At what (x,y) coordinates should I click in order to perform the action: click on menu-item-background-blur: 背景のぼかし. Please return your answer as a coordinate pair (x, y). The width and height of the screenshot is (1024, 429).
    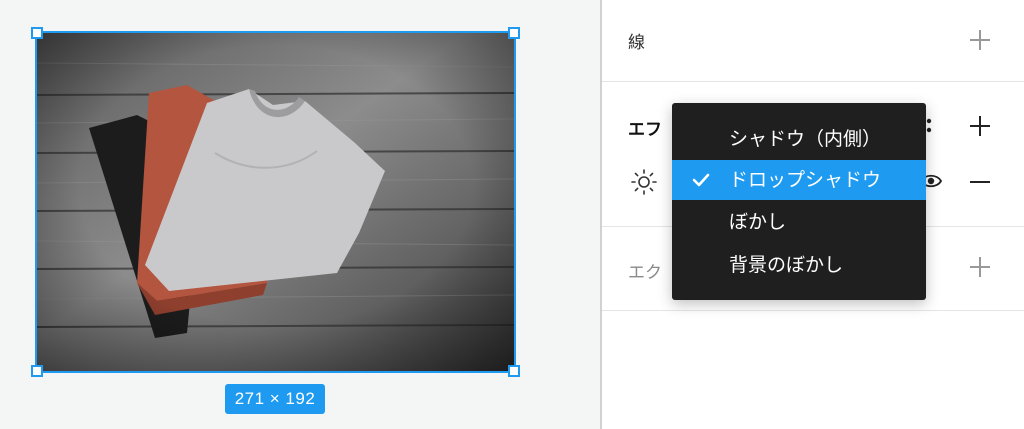
    Looking at the image, I should click on (799, 265).